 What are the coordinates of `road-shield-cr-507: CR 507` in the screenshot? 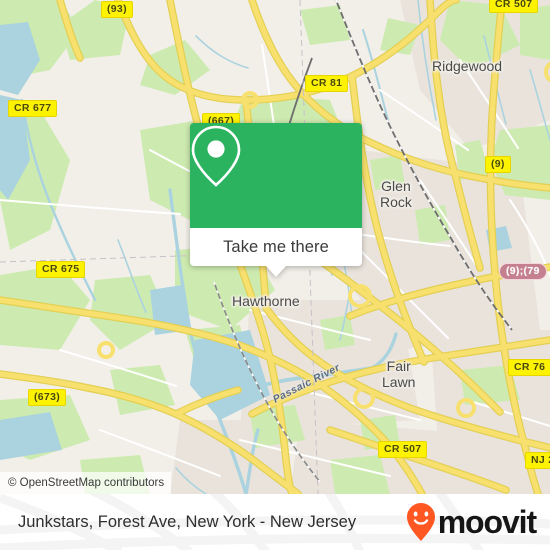 It's located at (403, 449).